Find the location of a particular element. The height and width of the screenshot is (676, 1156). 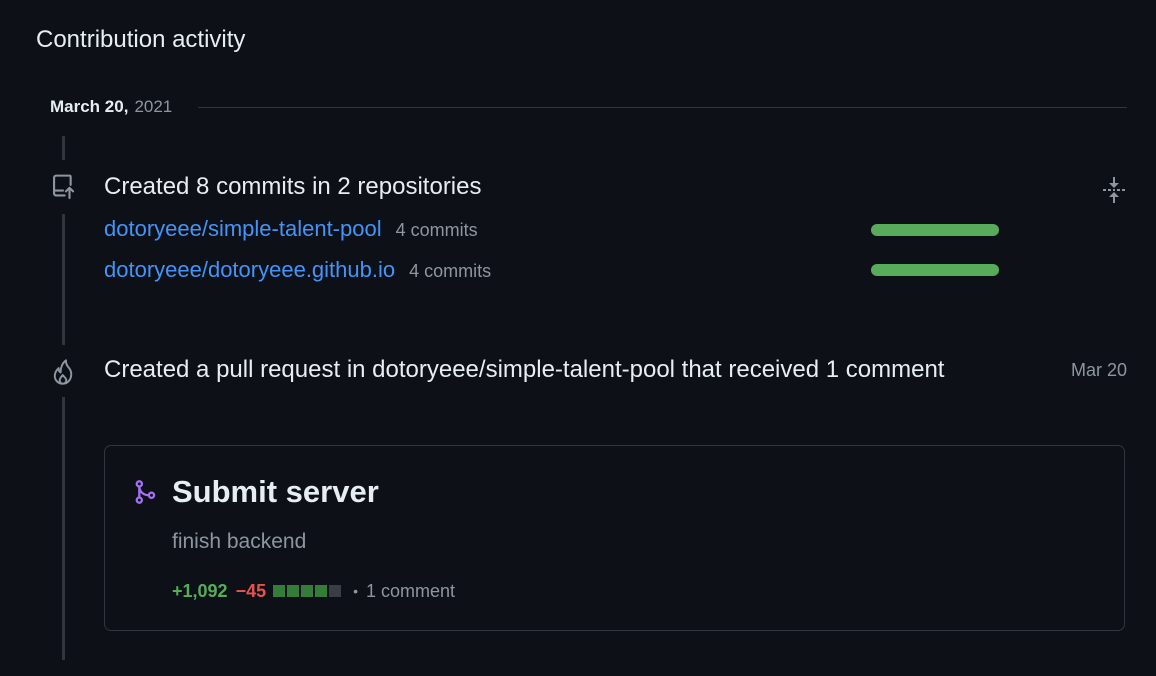

git-merge-icon is located at coordinates (145, 492).